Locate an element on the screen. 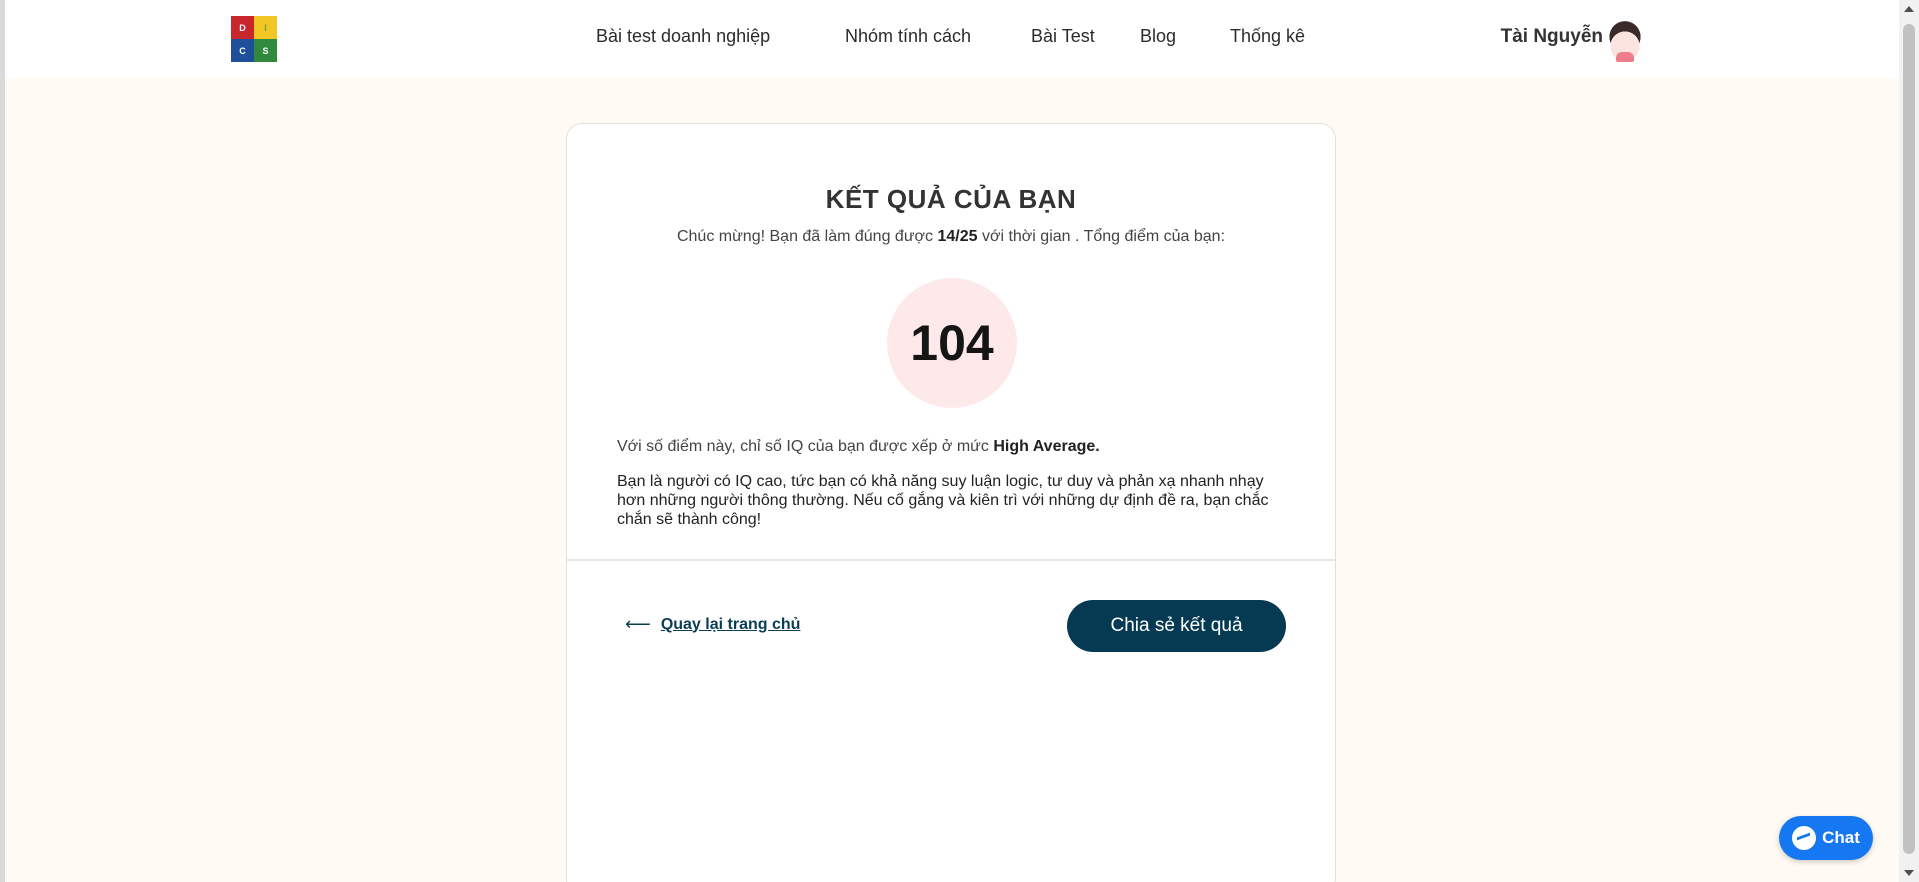  correct-count: 14/25 is located at coordinates (957, 236).